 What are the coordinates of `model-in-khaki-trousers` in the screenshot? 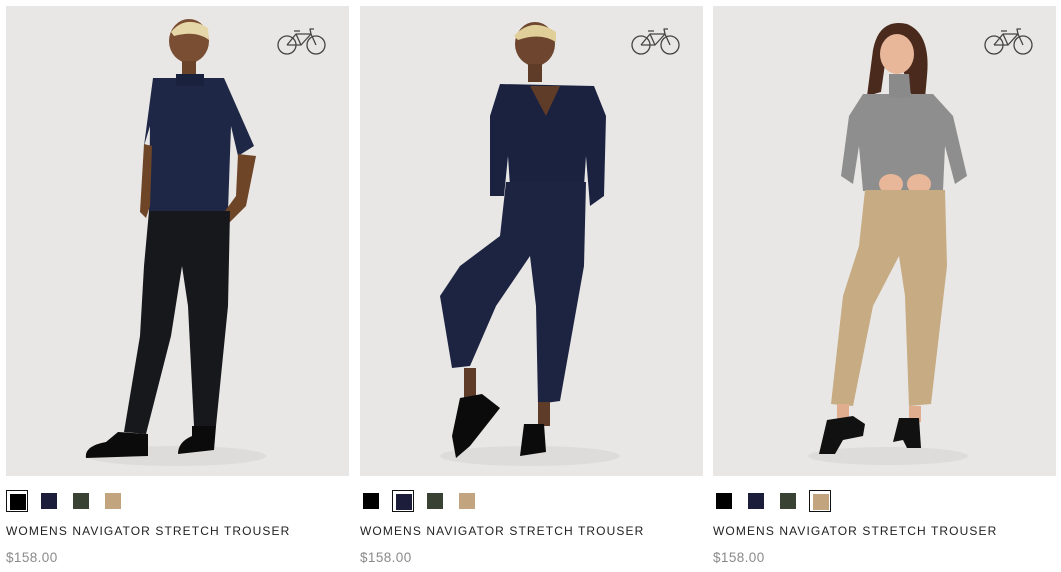 It's located at (888, 244).